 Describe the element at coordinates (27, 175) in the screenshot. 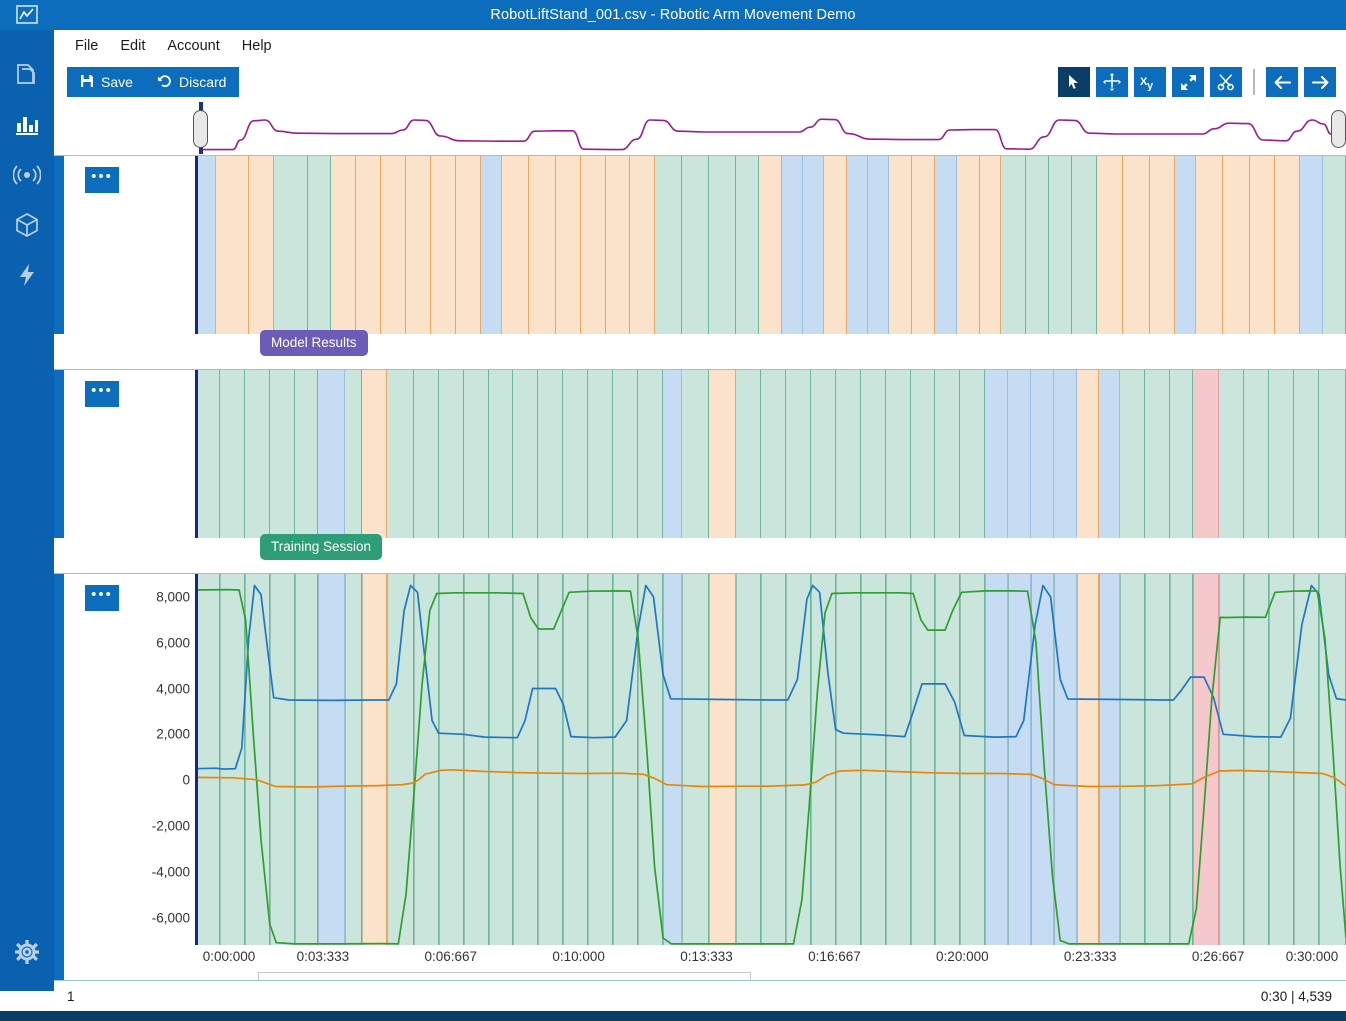

I see `sidebar-item-live-data` at that location.